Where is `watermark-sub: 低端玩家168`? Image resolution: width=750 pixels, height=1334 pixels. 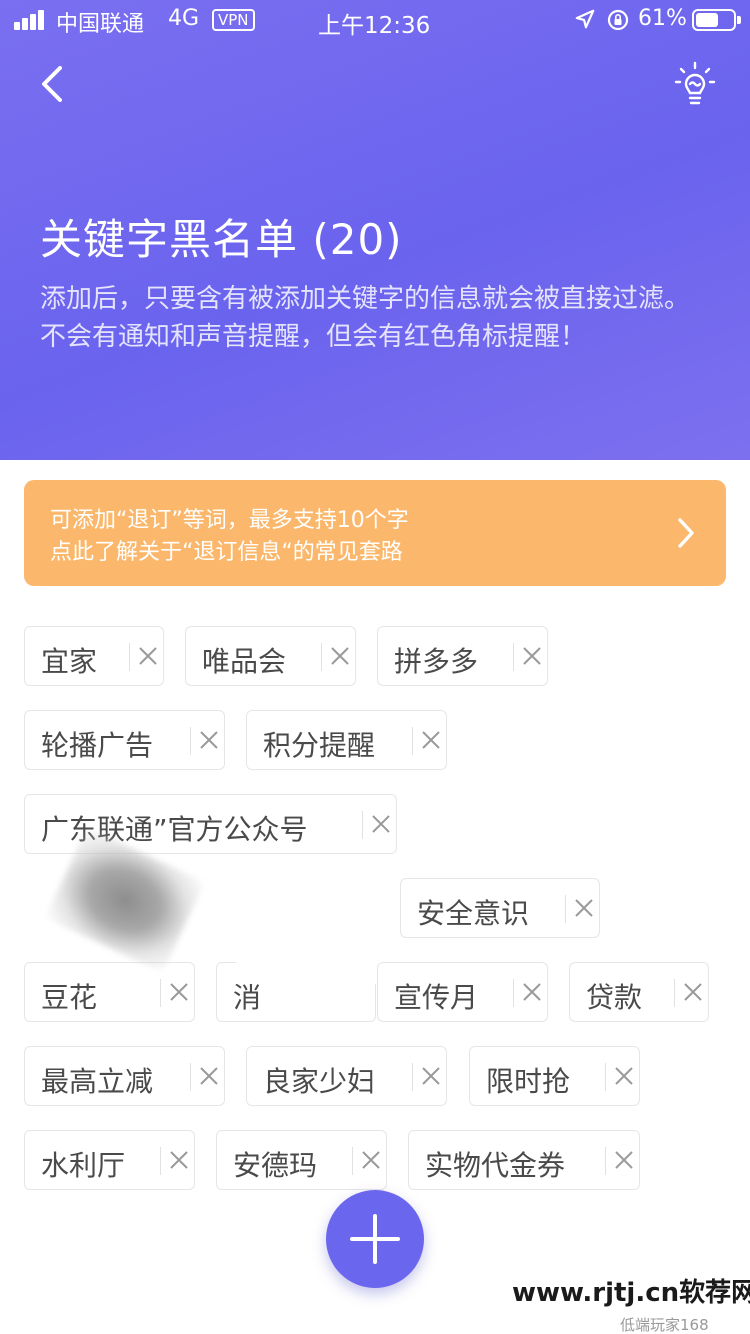
watermark-sub: 低端玩家168 is located at coordinates (664, 1325).